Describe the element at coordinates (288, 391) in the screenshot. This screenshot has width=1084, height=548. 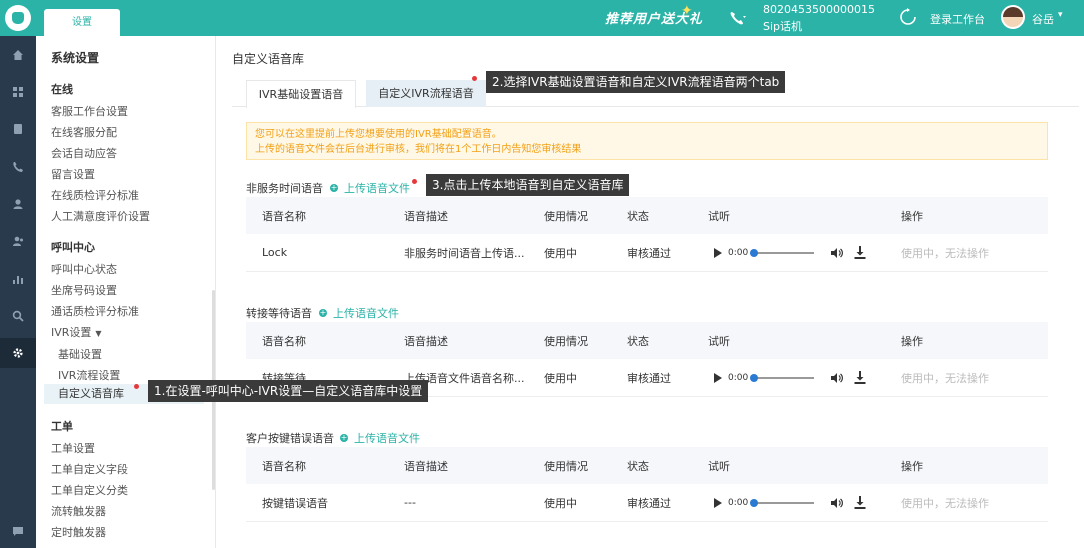
I see `tutorial-callout-1: 1.在设置-呼叫中心-IVR设置—自定义语音库中设置` at that location.